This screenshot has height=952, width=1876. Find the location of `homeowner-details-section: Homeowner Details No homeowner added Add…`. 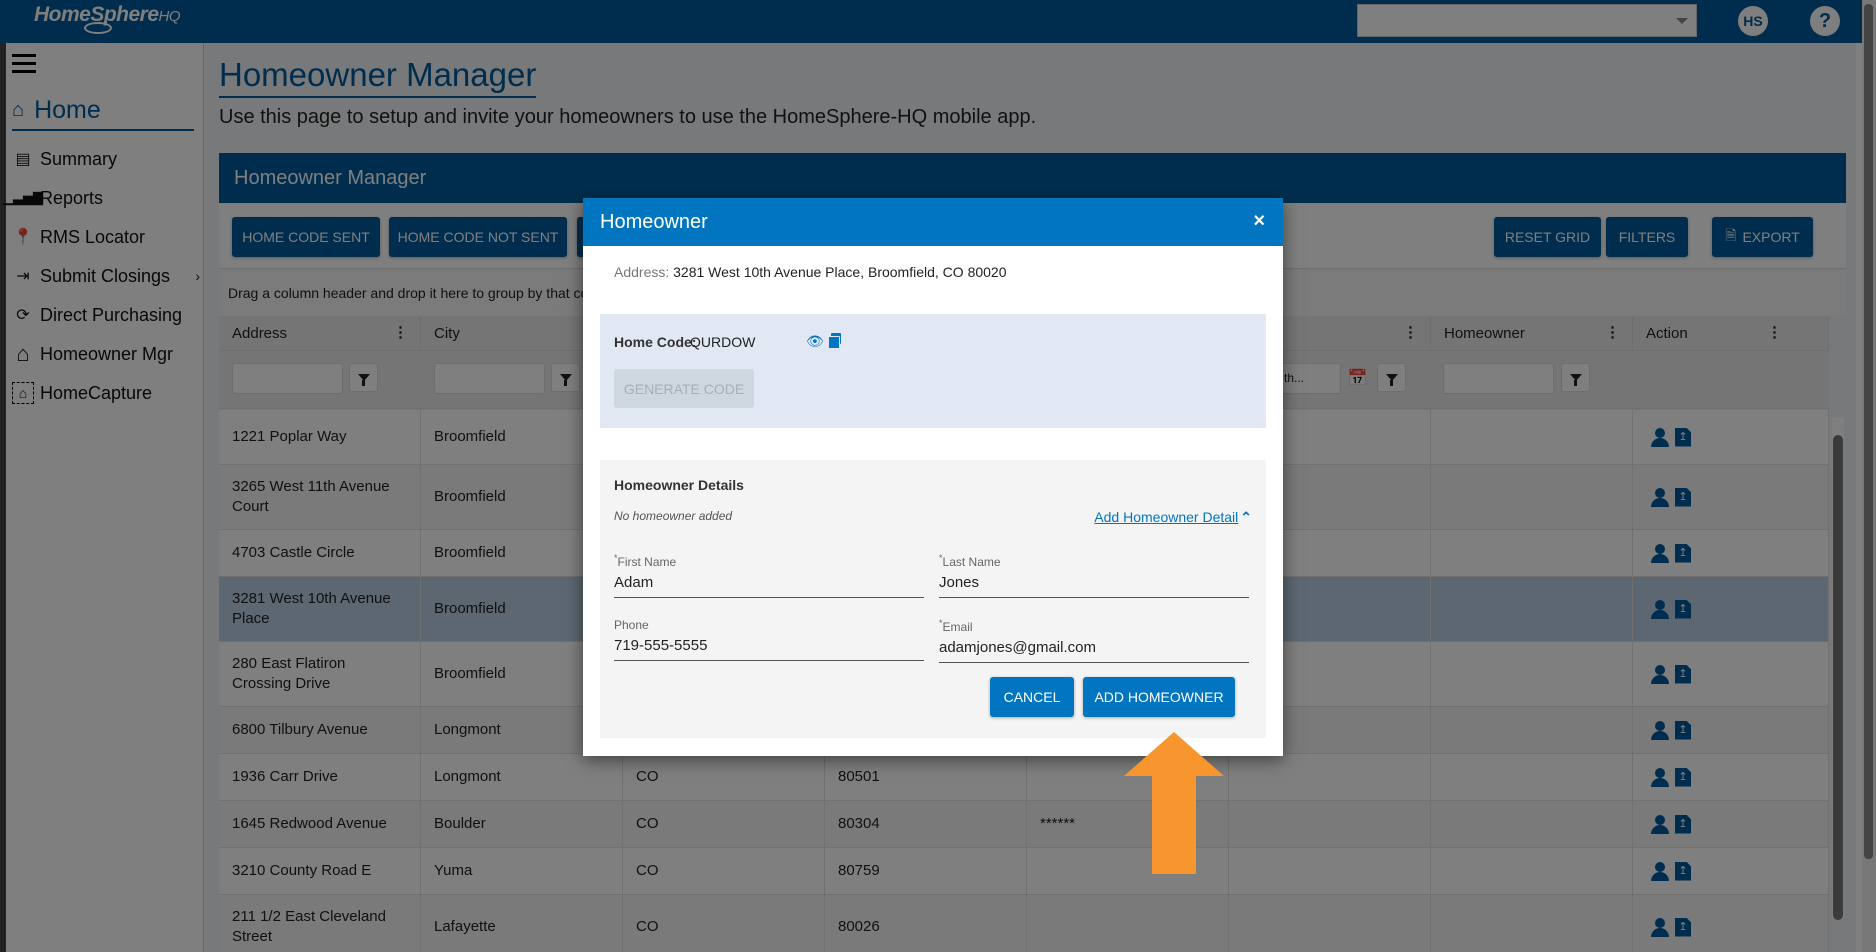

homeowner-details-section: Homeowner Details No homeowner added Add… is located at coordinates (933, 599).